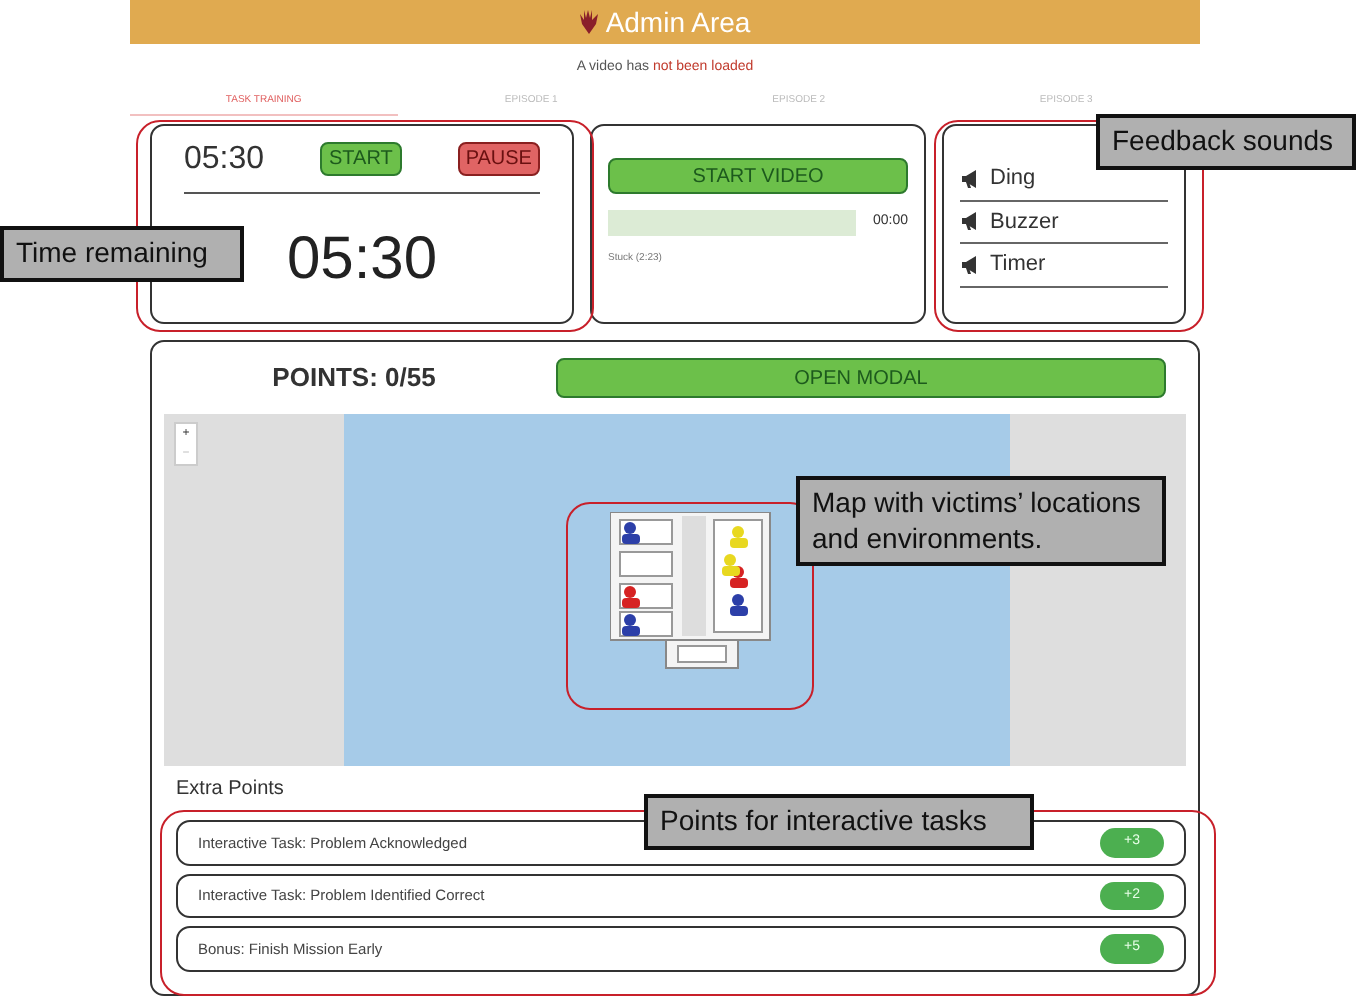 The height and width of the screenshot is (1000, 1356). I want to click on header-title: Admin Area, so click(678, 22).